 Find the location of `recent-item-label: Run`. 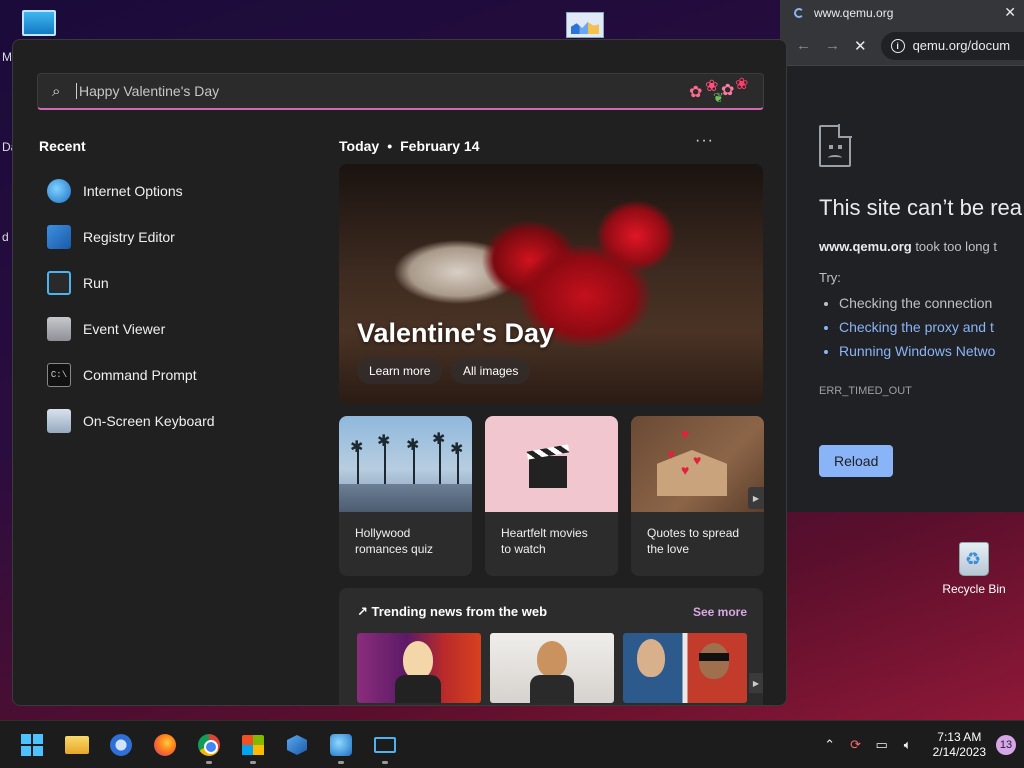

recent-item-label: Run is located at coordinates (96, 283).